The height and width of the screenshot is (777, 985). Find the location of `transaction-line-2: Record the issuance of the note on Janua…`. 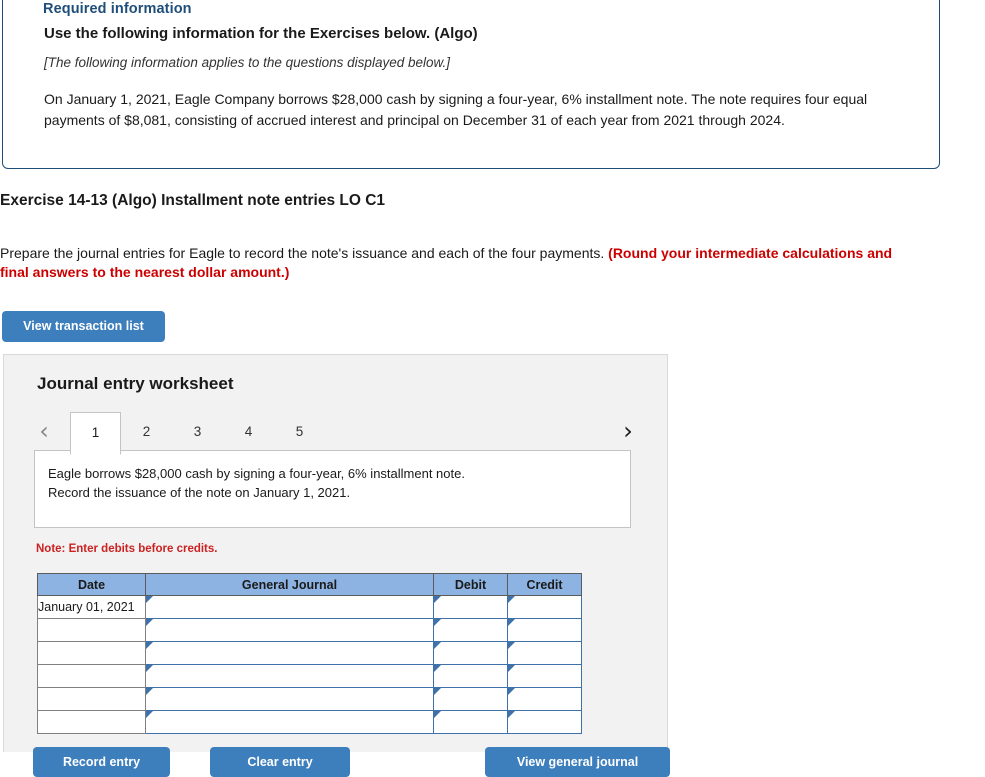

transaction-line-2: Record the issuance of the note on Janua… is located at coordinates (199, 492).